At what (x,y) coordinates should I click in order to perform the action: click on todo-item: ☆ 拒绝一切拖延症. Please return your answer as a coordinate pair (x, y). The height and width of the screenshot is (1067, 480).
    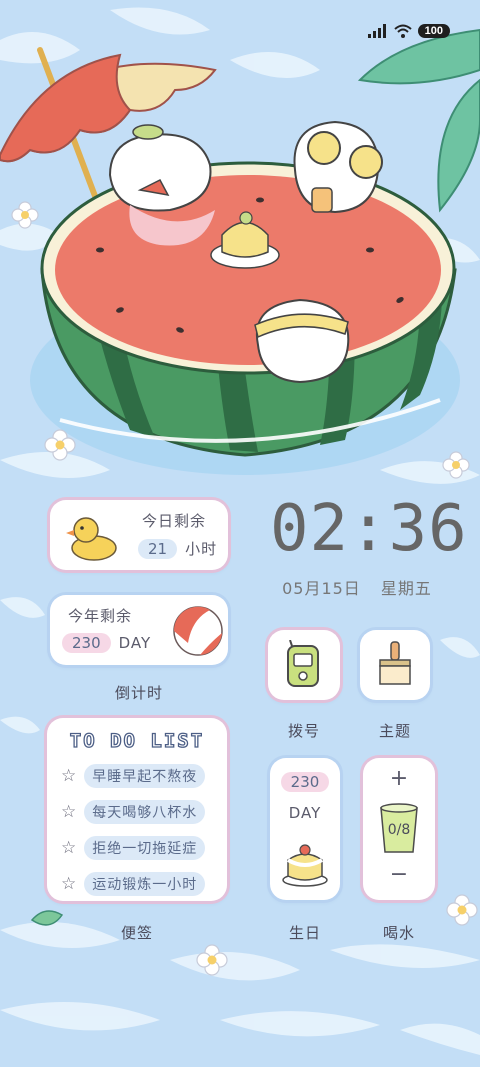
    Looking at the image, I should click on (133, 848).